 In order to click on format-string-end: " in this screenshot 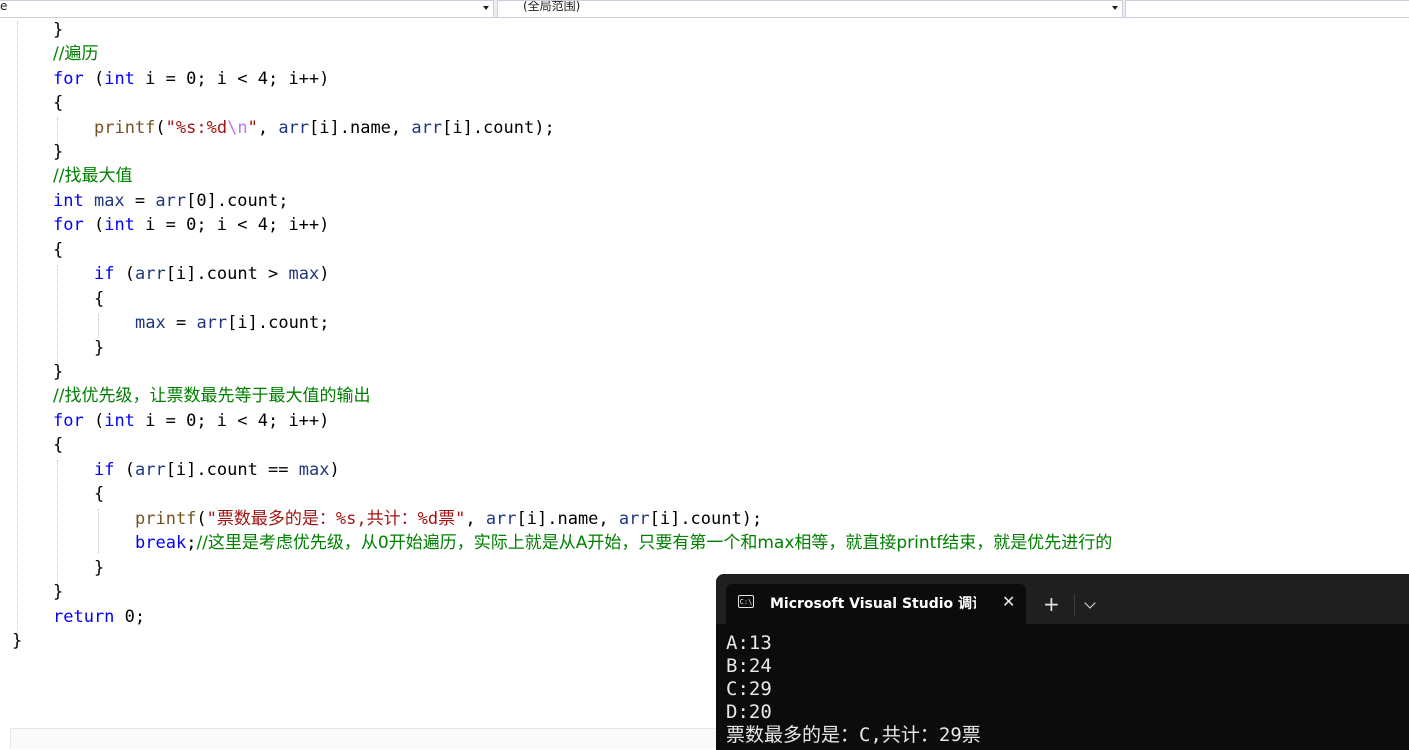, I will do `click(252, 128)`.